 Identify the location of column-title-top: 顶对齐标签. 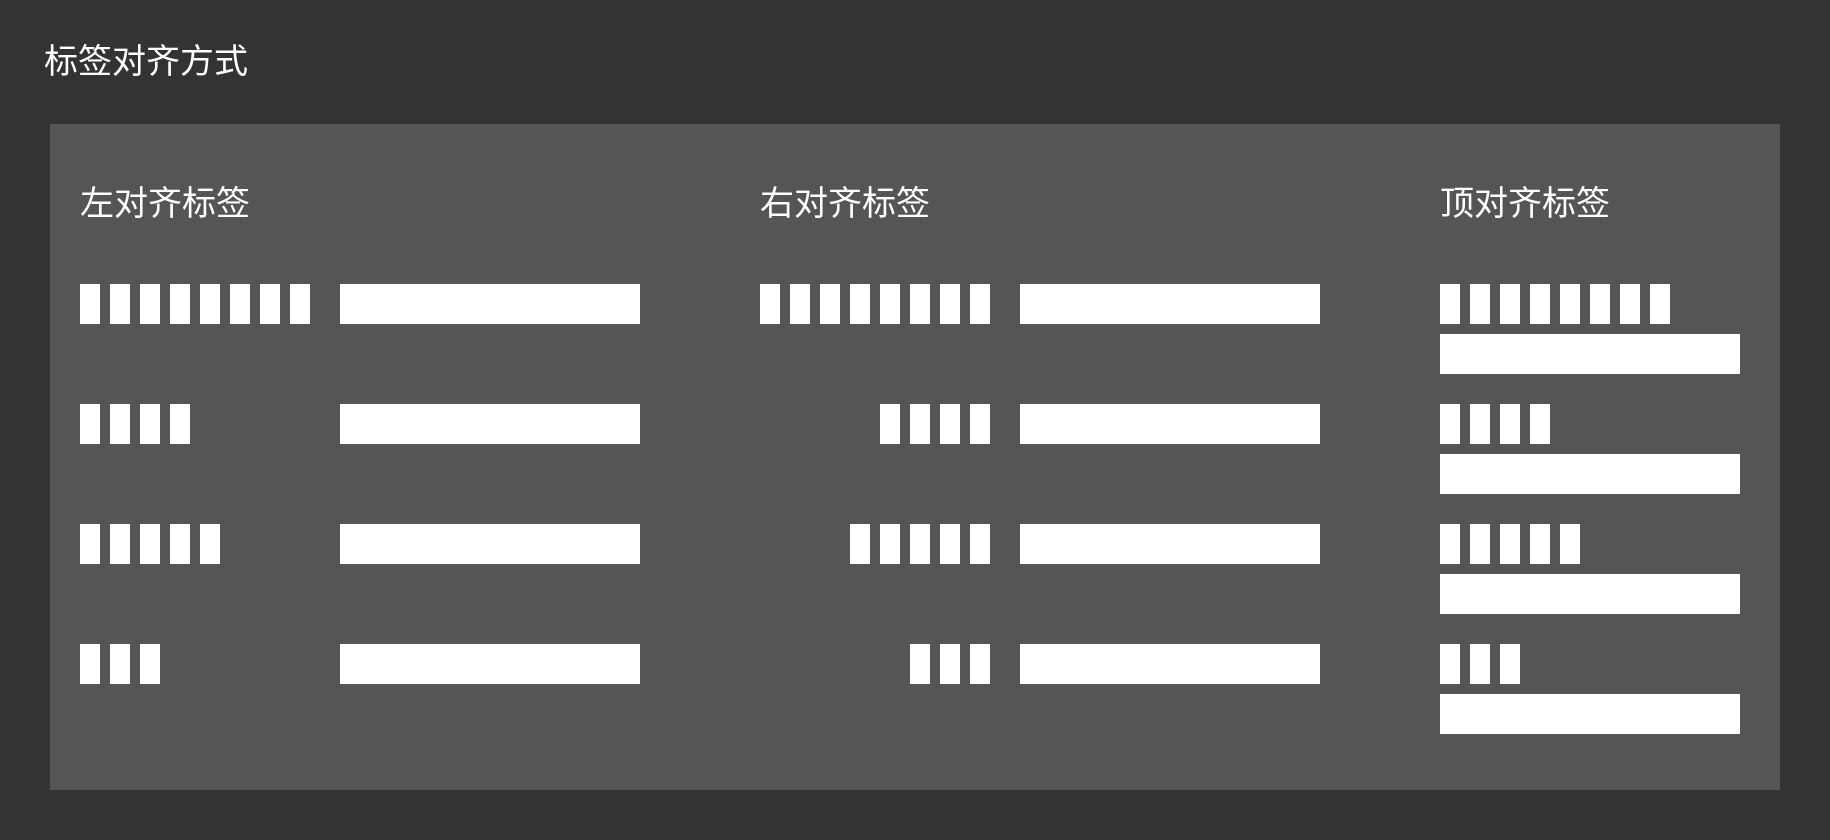
(1525, 204).